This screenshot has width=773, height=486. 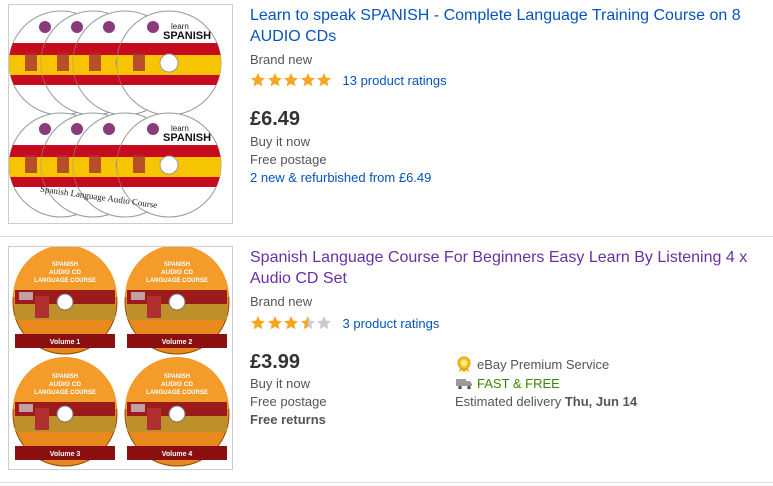 What do you see at coordinates (601, 401) in the screenshot?
I see `delivery-date: Thu, Jun 14` at bounding box center [601, 401].